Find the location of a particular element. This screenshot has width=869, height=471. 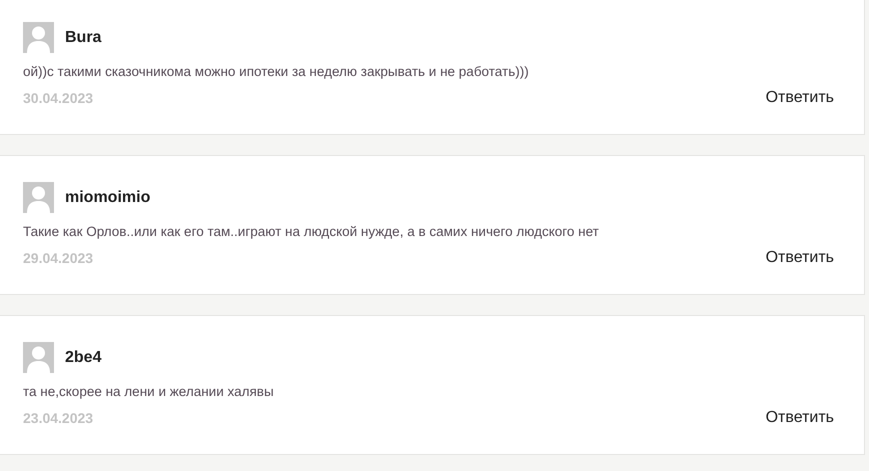

comment-date: 30.04.2023 is located at coordinates (58, 98).